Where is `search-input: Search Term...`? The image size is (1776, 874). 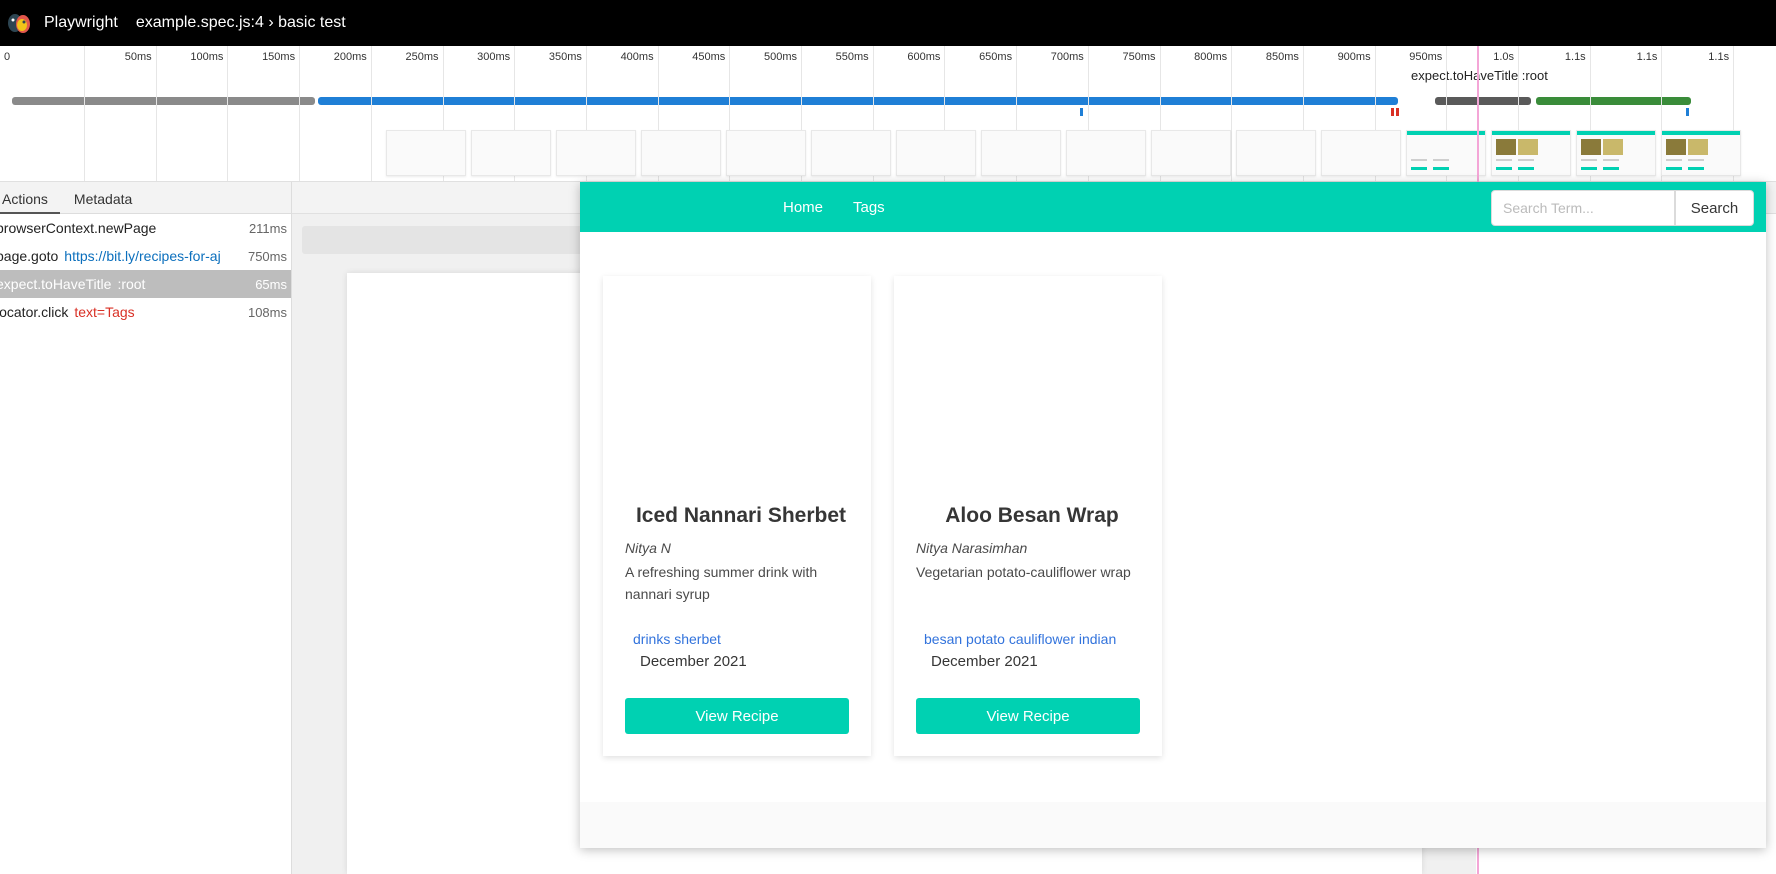
search-input: Search Term... is located at coordinates (1583, 208).